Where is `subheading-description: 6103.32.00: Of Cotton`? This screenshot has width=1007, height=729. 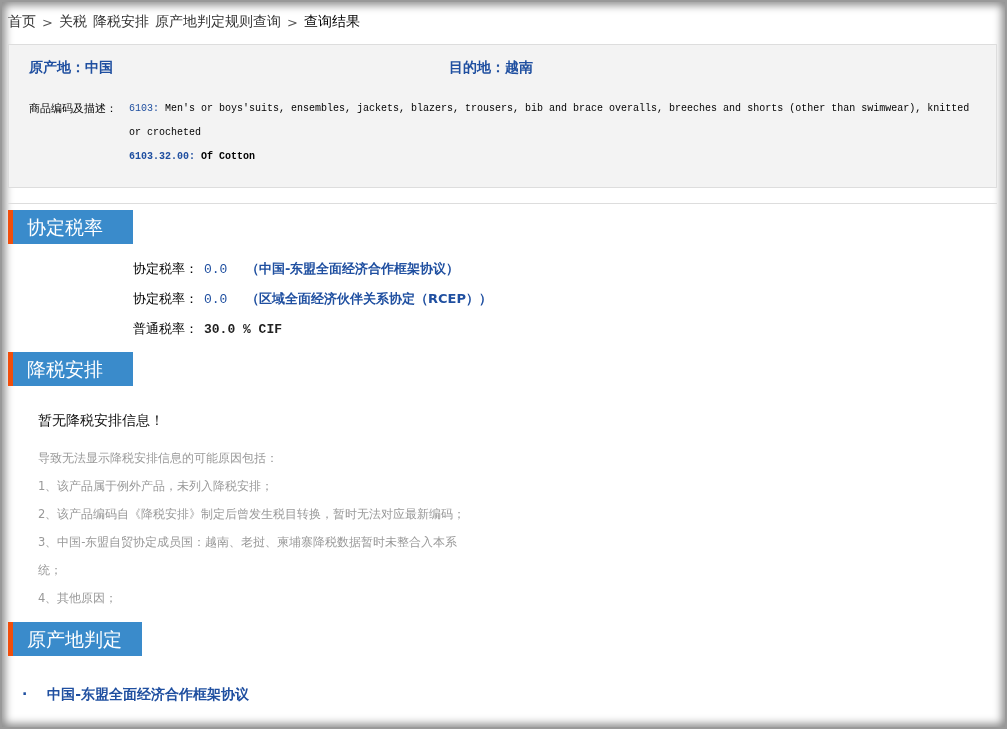 subheading-description: 6103.32.00: Of Cotton is located at coordinates (193, 157).